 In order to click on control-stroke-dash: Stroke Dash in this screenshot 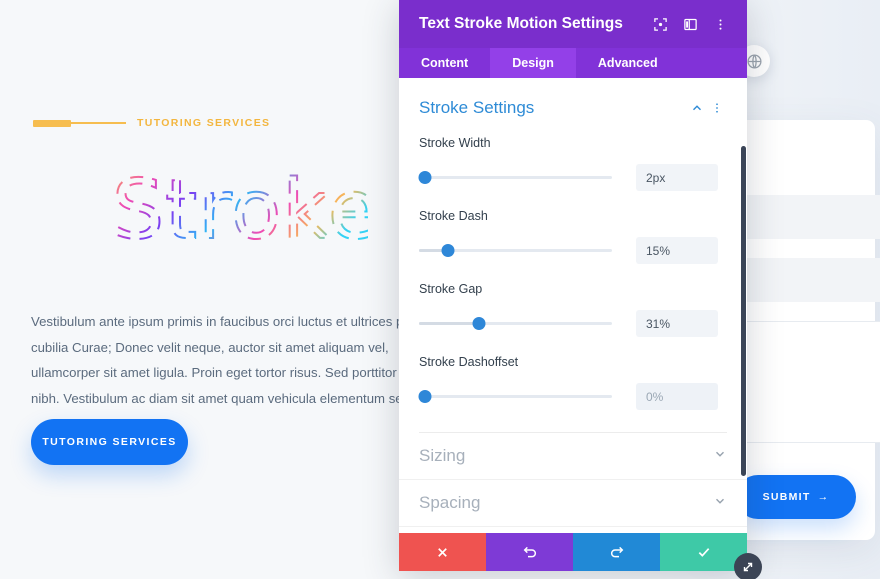, I will do `click(573, 236)`.